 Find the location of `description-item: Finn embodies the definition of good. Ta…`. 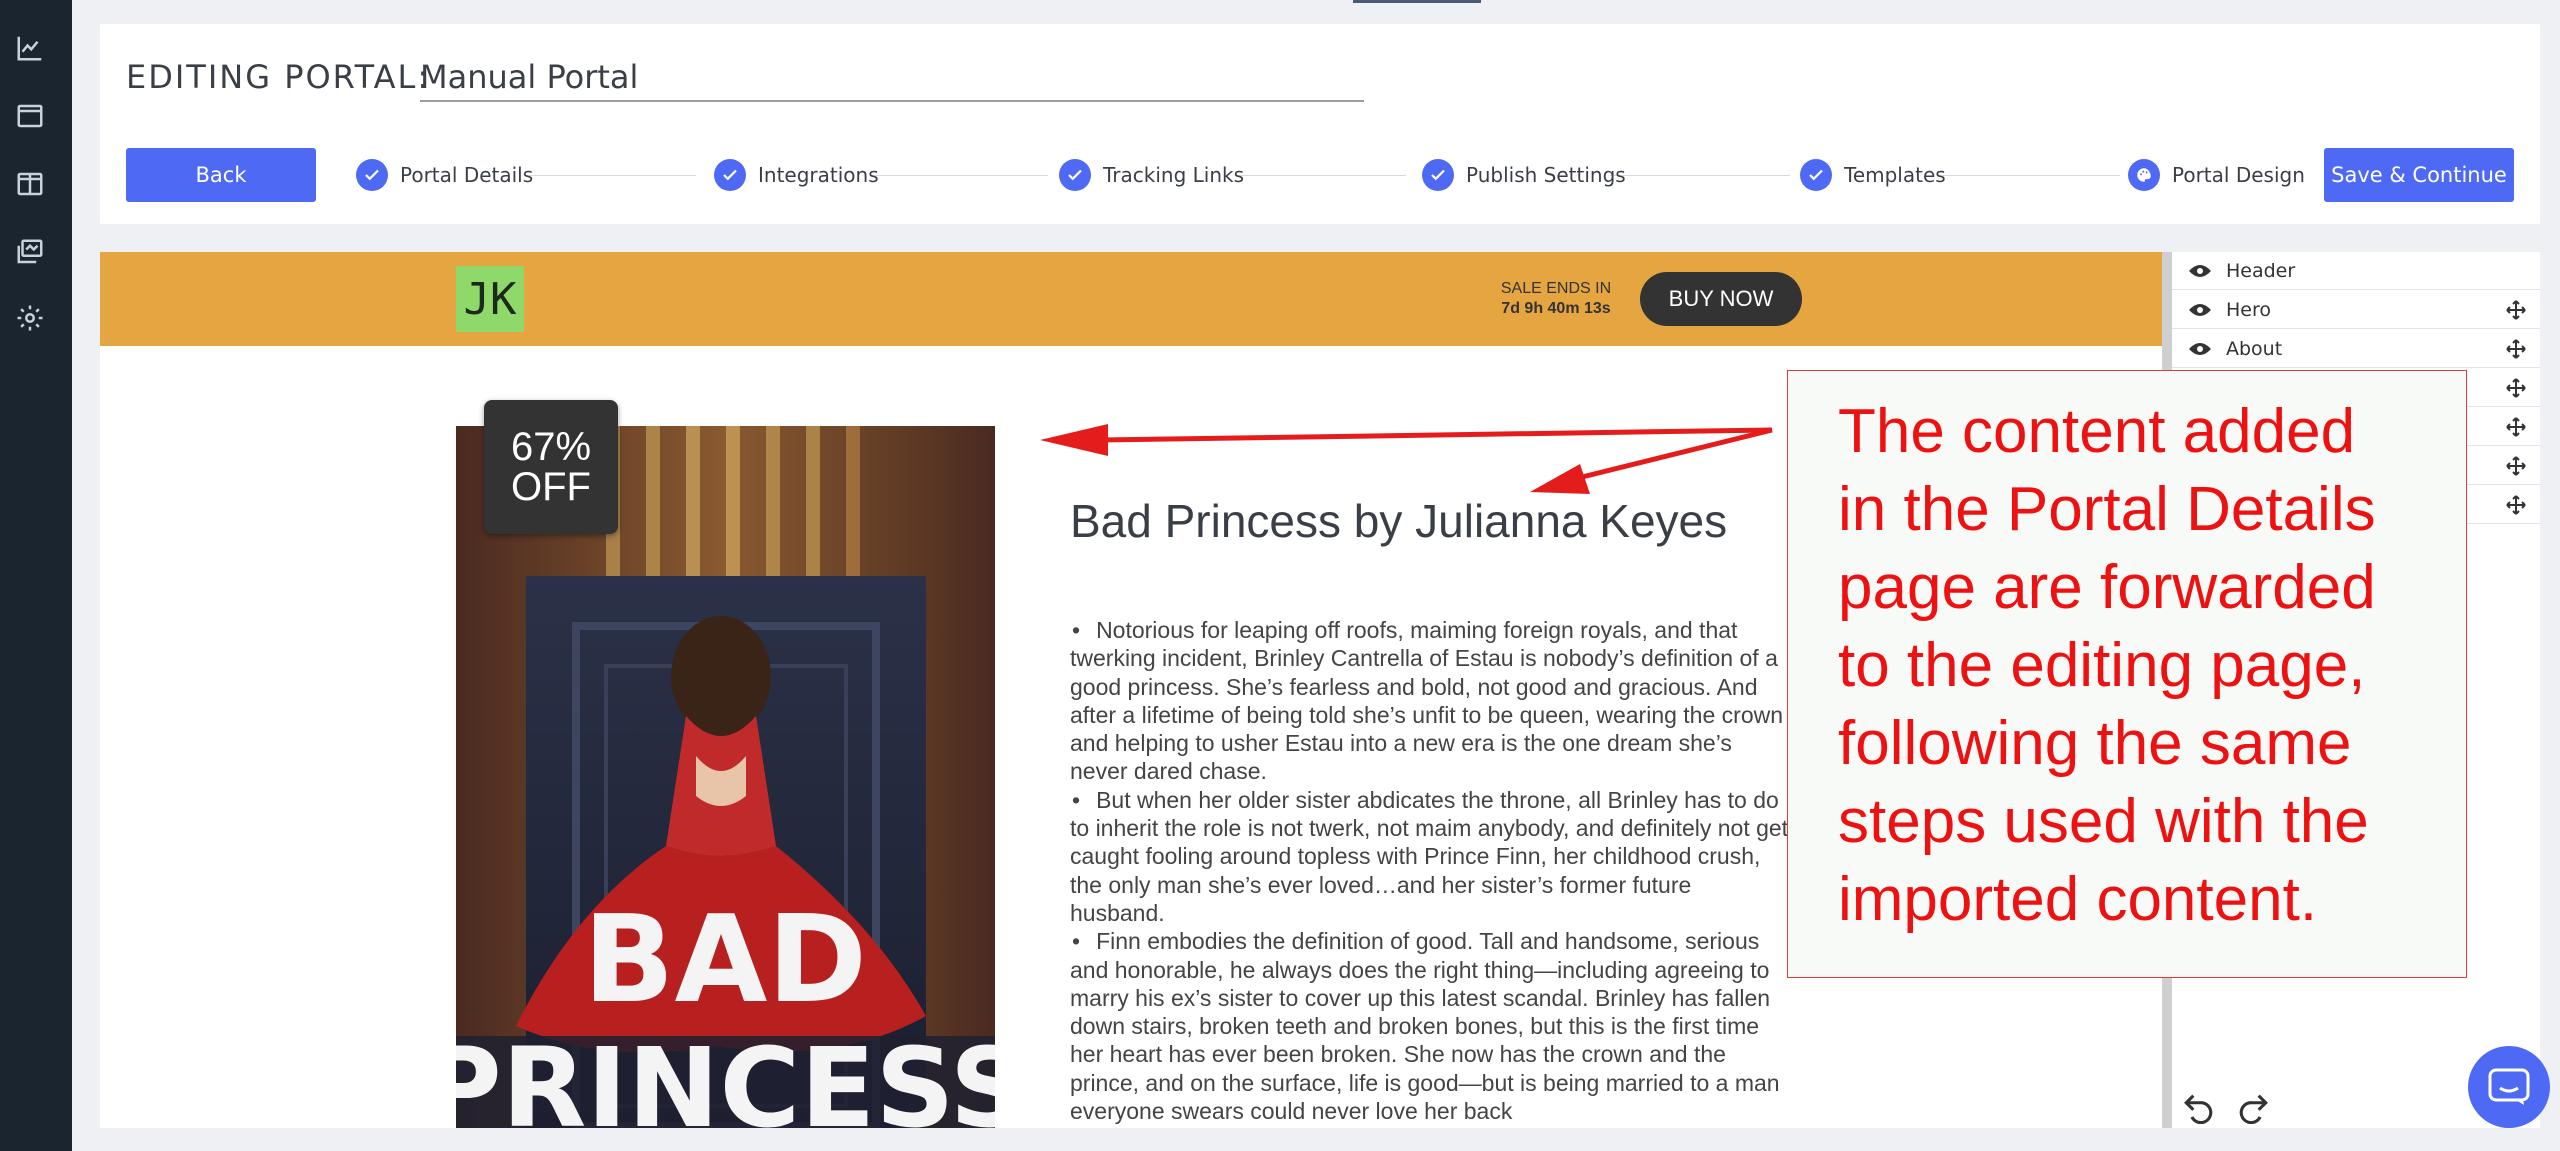

description-item: Finn embodies the definition of good. Ta… is located at coordinates (1431, 1026).